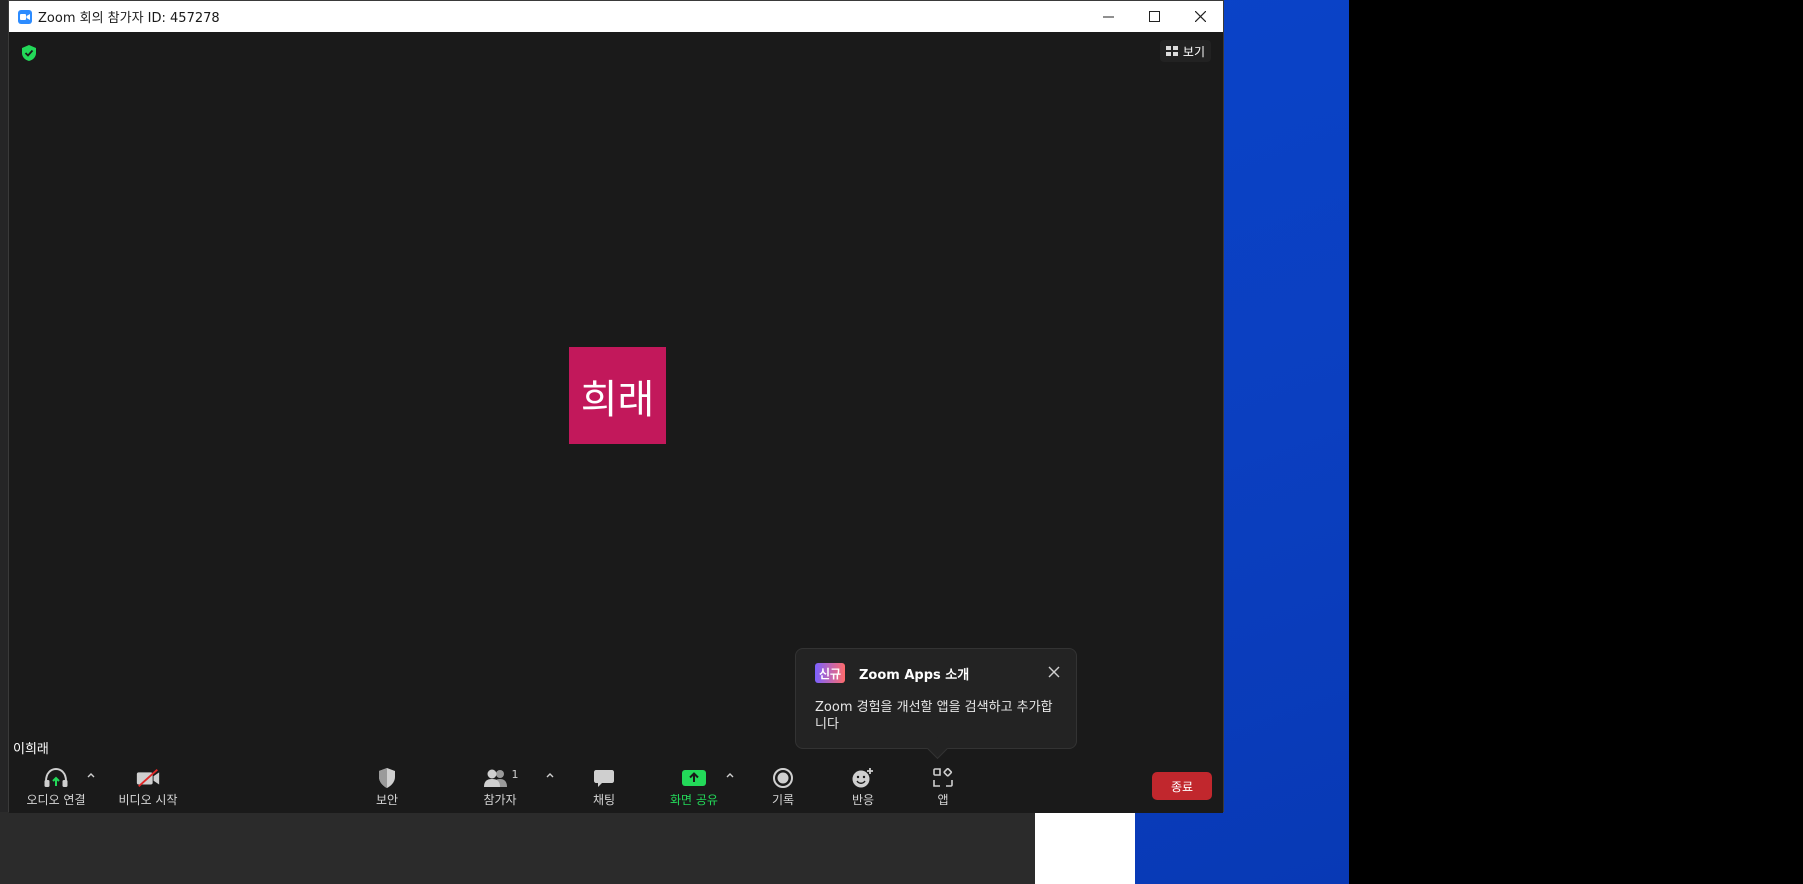  I want to click on popup-close-button, so click(1054, 672).